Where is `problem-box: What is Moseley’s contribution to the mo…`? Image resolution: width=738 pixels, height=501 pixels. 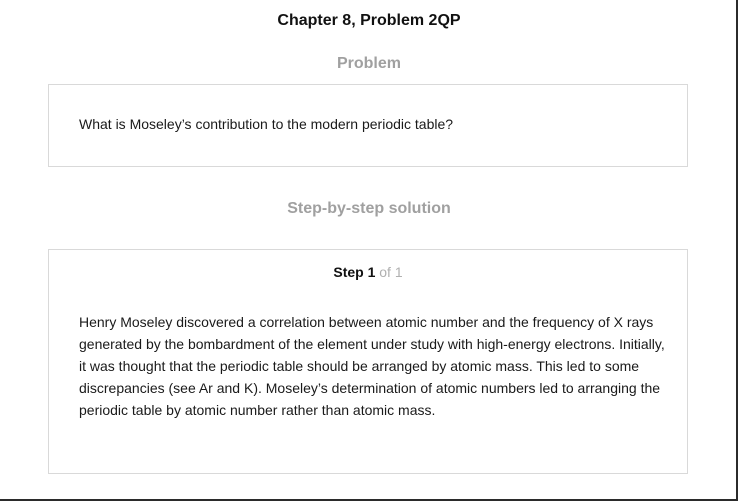
problem-box: What is Moseley’s contribution to the mo… is located at coordinates (368, 125).